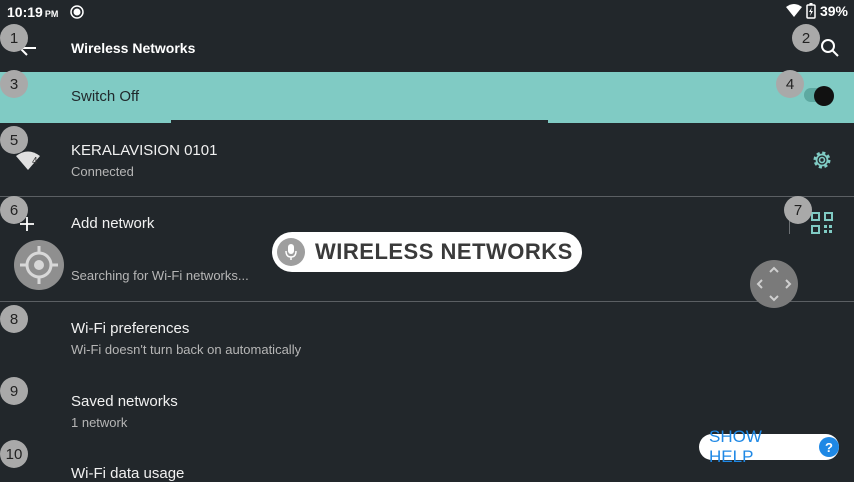  What do you see at coordinates (28, 160) in the screenshot?
I see `wifi-signal-icon` at bounding box center [28, 160].